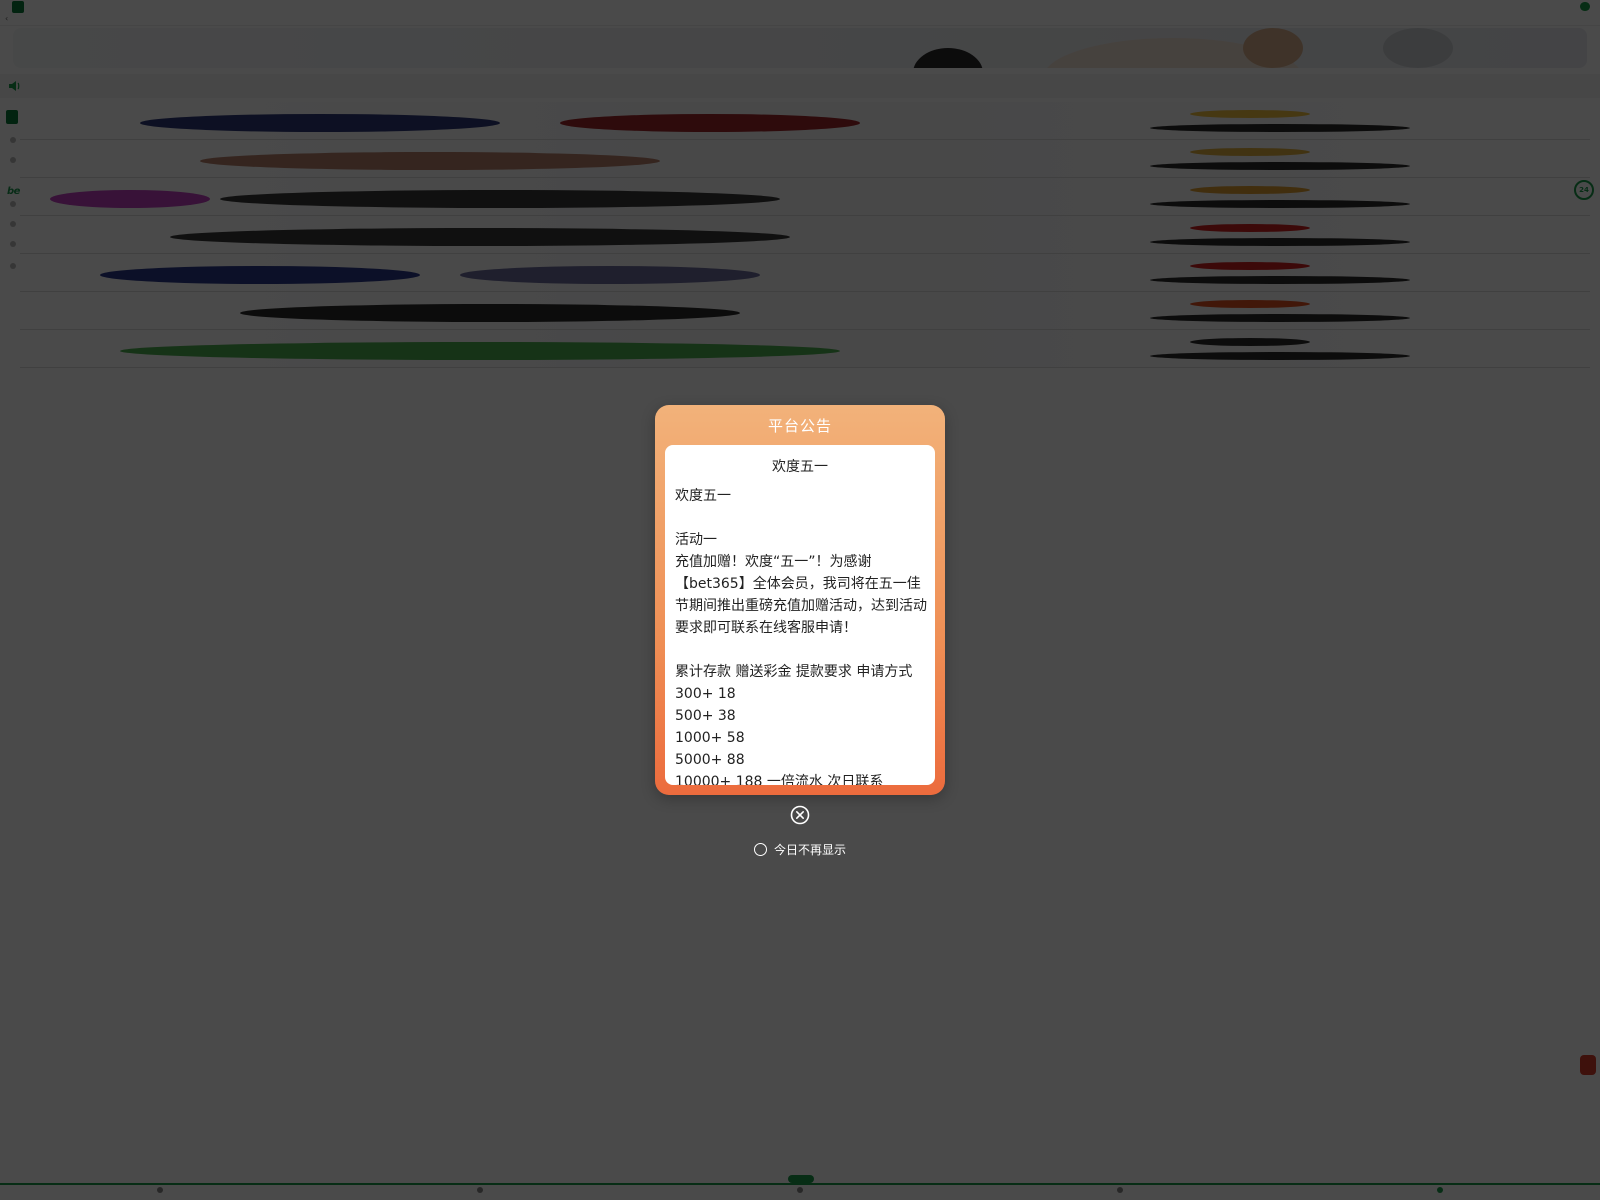 Image resolution: width=1600 pixels, height=1200 pixels. I want to click on dont-show-today-toggle: 今日不再显示, so click(800, 849).